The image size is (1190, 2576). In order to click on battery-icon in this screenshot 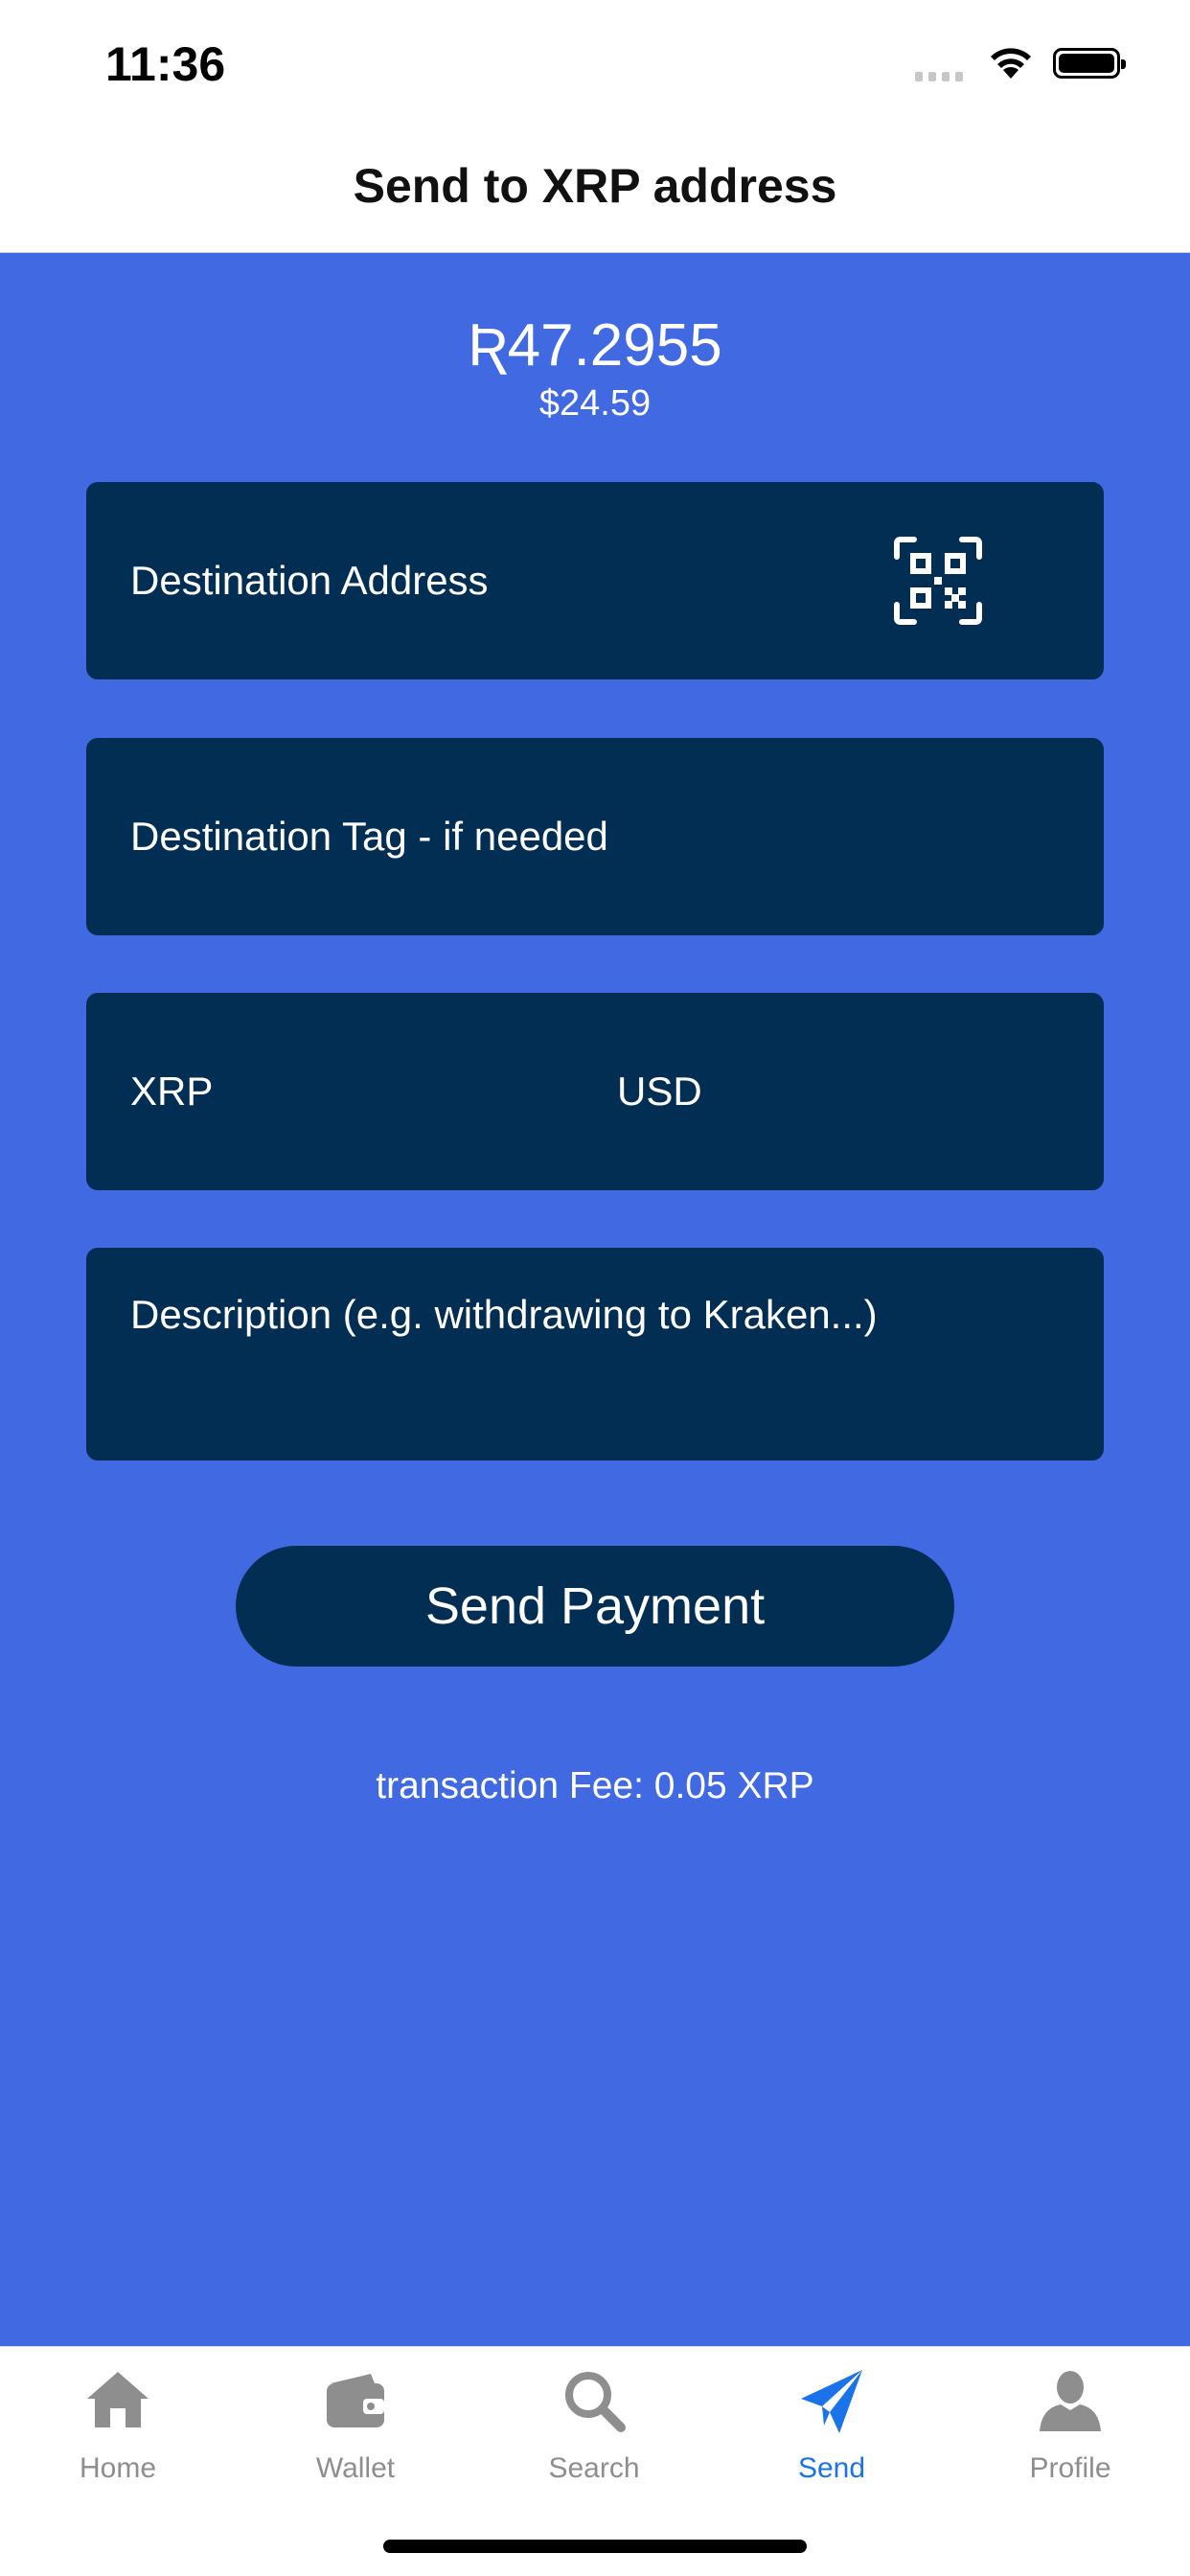, I will do `click(1090, 63)`.